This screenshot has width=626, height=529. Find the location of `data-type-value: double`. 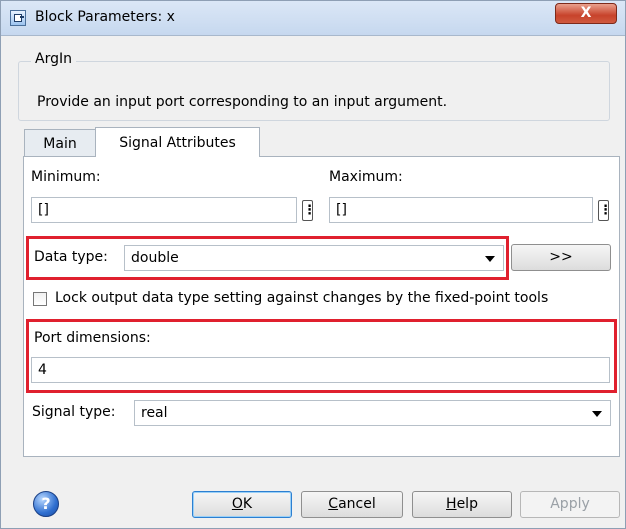

data-type-value: double is located at coordinates (155, 258).